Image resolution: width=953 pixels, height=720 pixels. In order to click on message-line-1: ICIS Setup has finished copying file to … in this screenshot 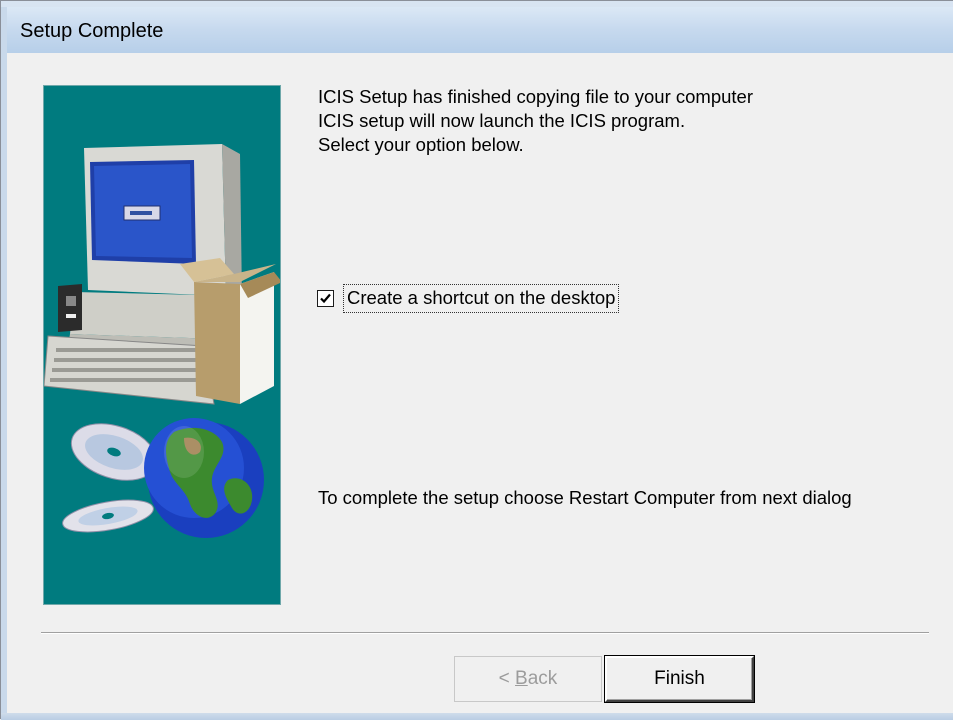, I will do `click(535, 96)`.